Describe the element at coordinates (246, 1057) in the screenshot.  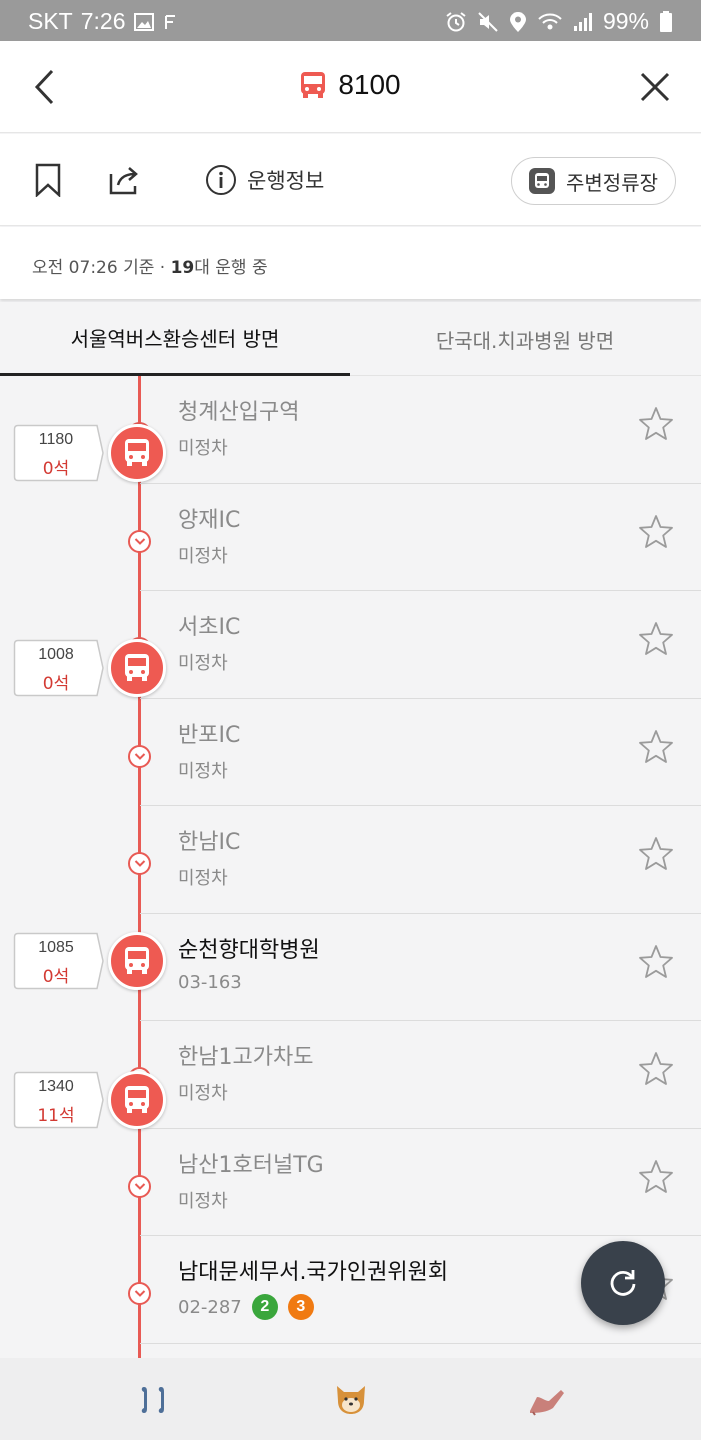
I see `stop-name: 한남1고가차도` at that location.